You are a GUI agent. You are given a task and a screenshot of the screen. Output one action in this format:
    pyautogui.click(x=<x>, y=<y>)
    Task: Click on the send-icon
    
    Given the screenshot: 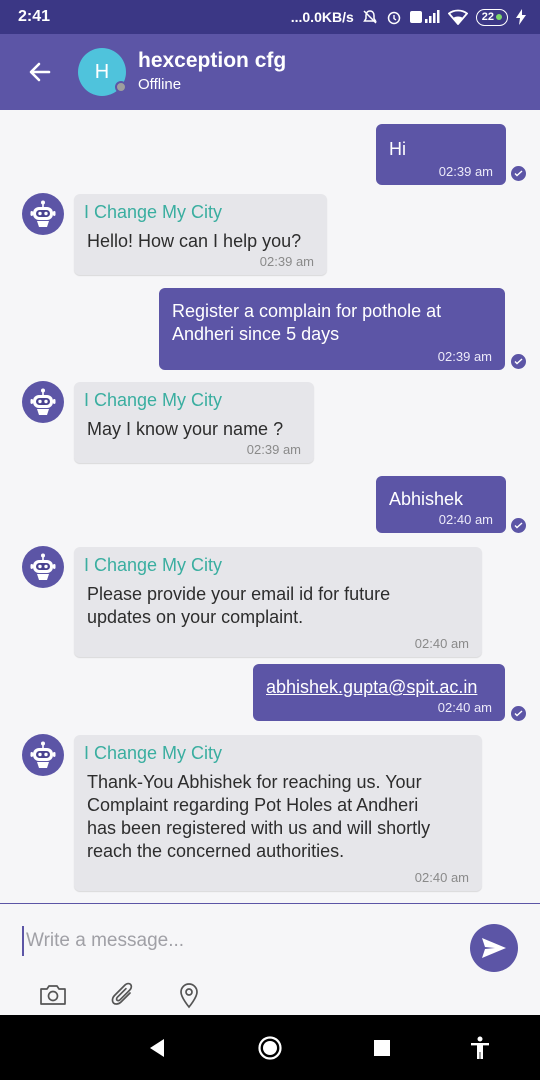 What is the action you would take?
    pyautogui.click(x=494, y=948)
    